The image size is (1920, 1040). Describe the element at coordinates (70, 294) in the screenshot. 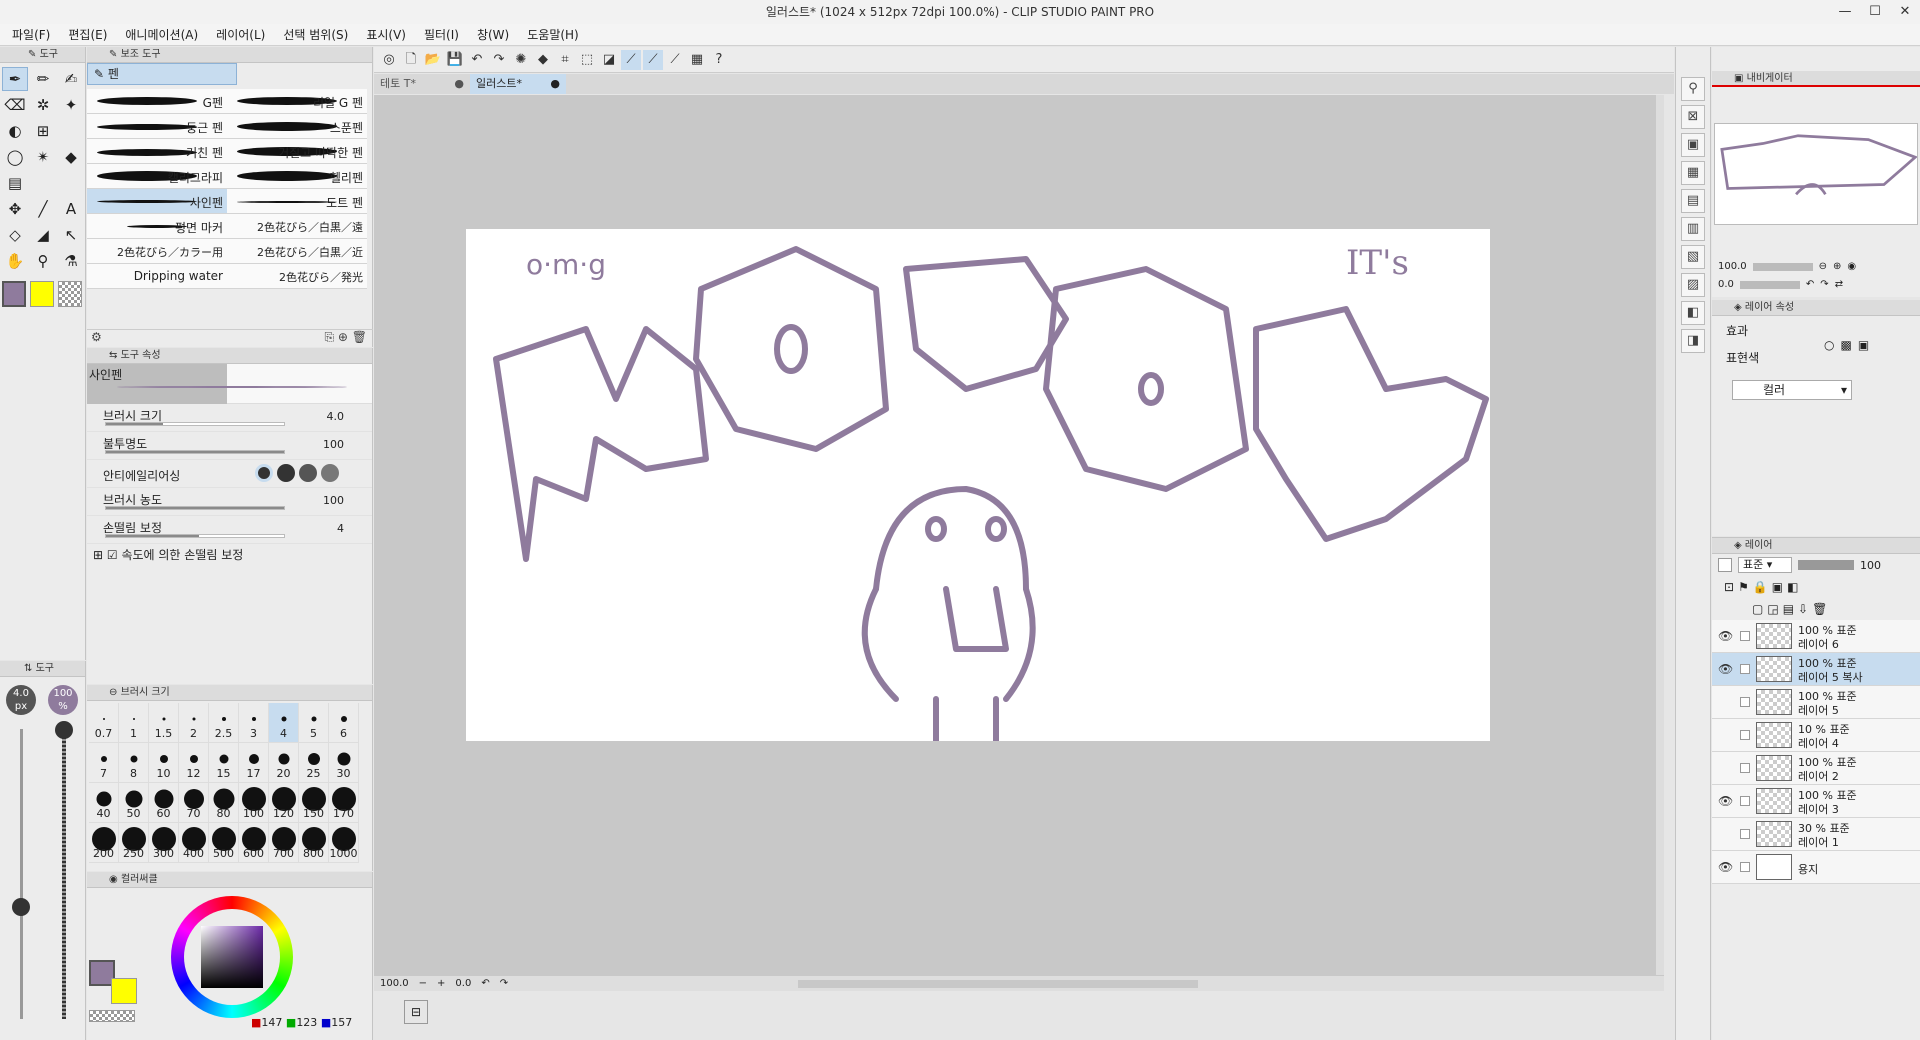

I see `transparent-color-swatch` at that location.